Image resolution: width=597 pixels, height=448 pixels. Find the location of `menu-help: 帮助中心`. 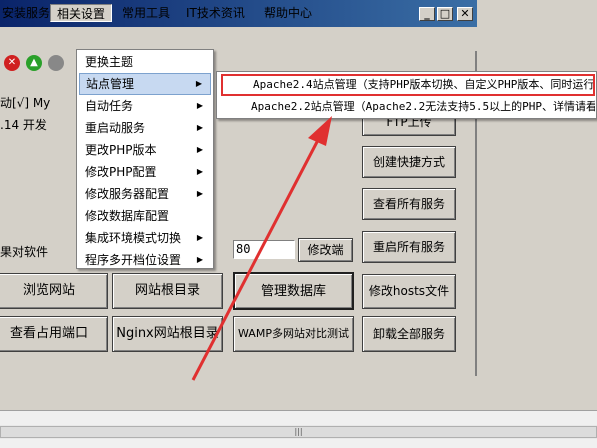

menu-help: 帮助中心 is located at coordinates (288, 13).